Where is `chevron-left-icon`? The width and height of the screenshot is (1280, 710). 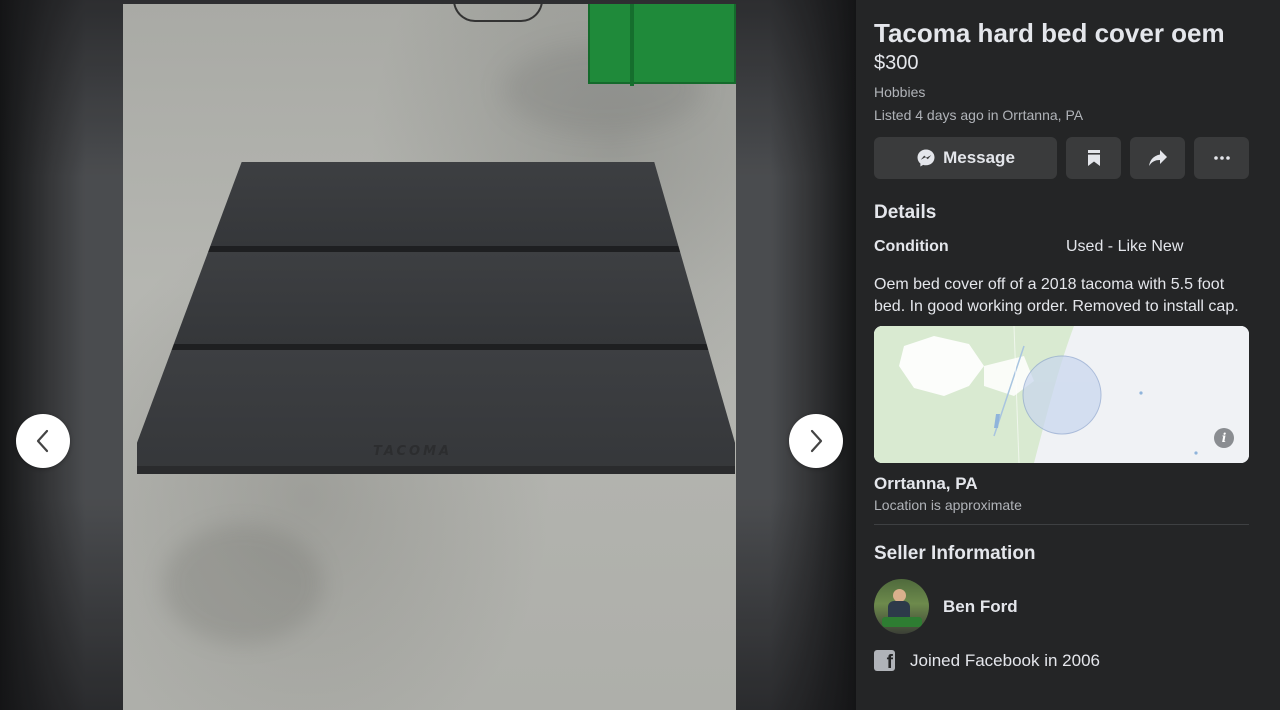 chevron-left-icon is located at coordinates (42, 441).